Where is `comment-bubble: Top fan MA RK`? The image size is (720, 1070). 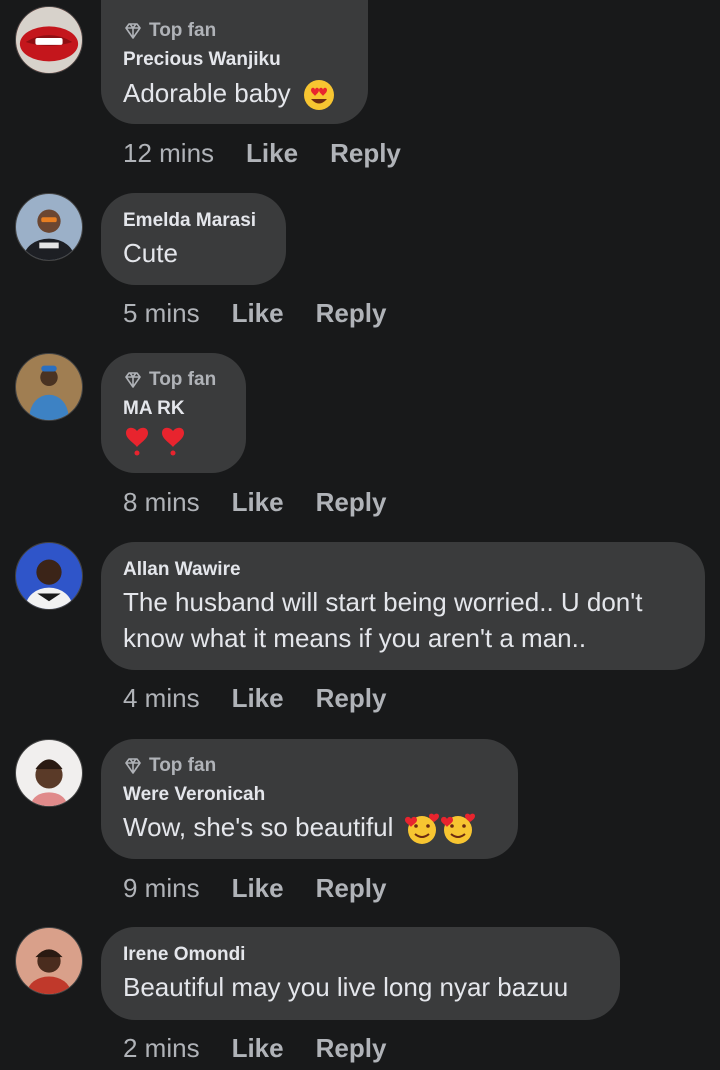
comment-bubble: Top fan MA RK is located at coordinates (173, 413).